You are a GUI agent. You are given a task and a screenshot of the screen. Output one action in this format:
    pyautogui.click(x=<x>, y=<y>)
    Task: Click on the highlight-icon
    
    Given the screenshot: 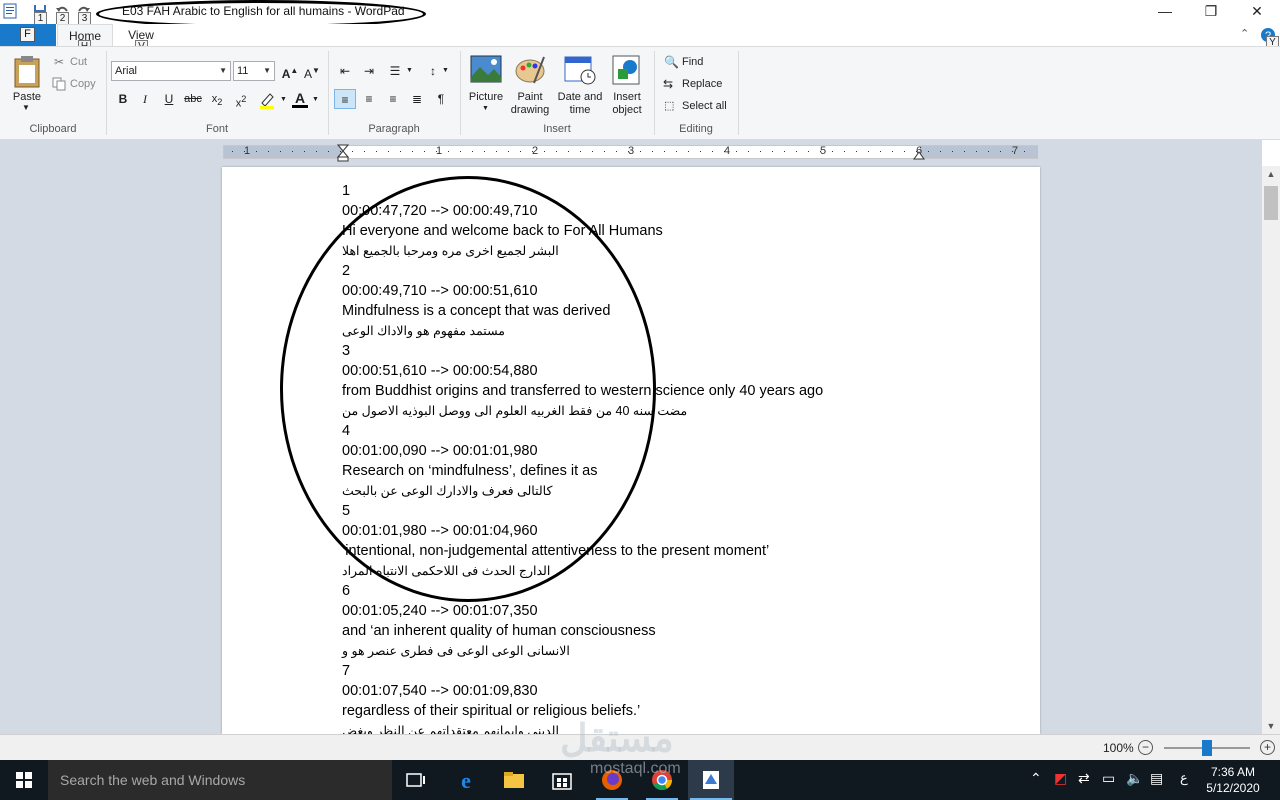 What is the action you would take?
    pyautogui.click(x=269, y=100)
    